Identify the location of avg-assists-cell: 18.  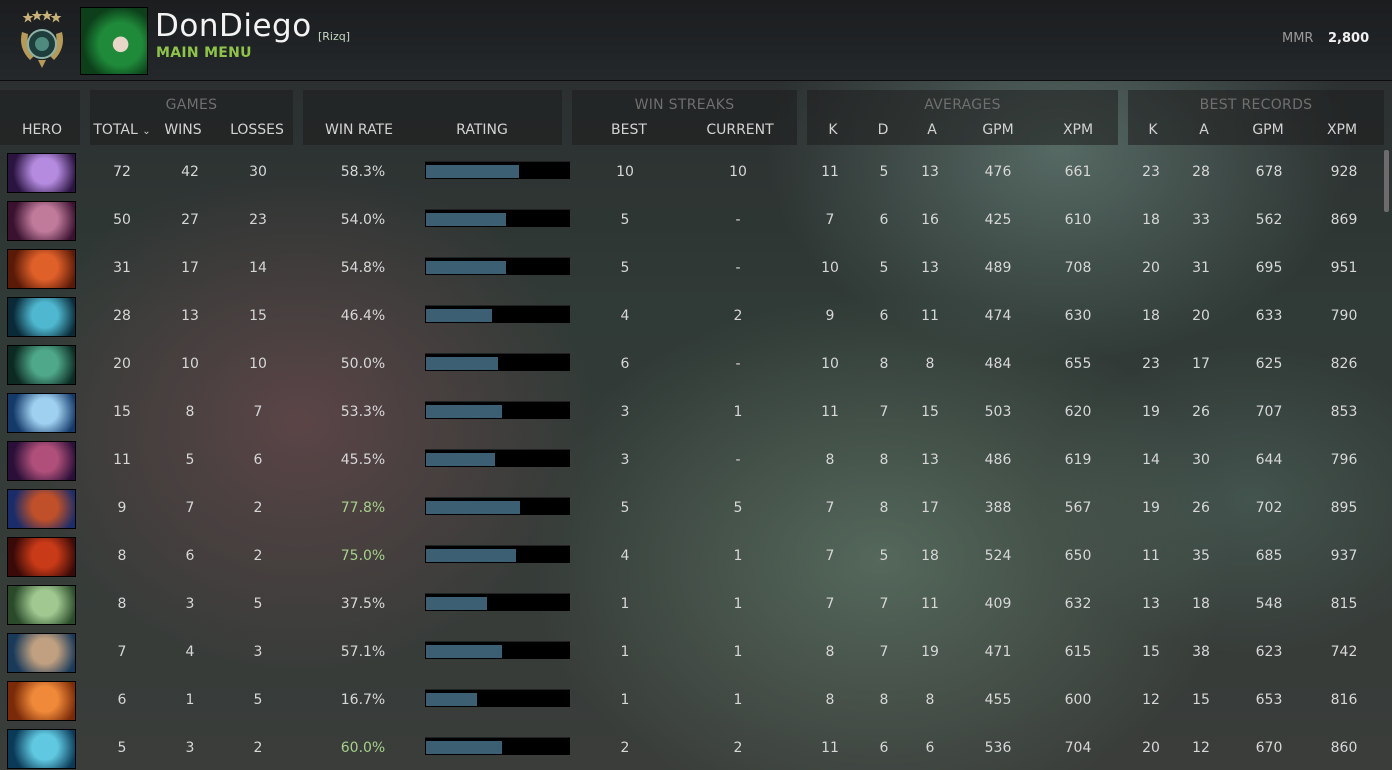
(930, 556).